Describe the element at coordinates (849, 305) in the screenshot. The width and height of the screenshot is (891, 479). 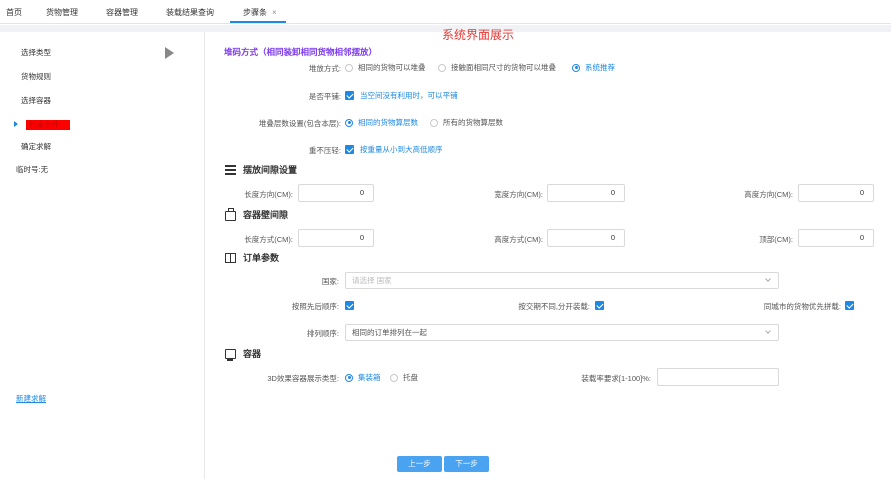
I see `city-checkbox` at that location.